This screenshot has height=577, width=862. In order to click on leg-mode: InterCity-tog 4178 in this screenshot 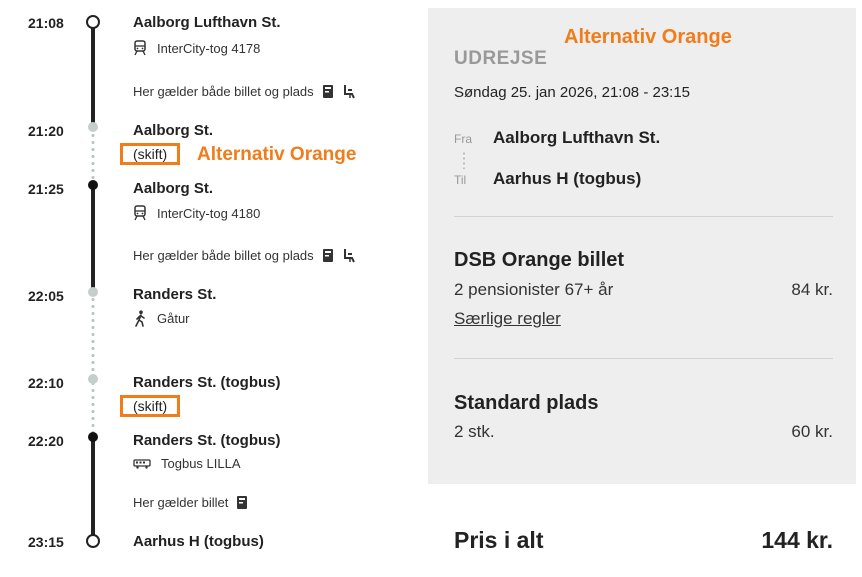, I will do `click(196, 48)`.